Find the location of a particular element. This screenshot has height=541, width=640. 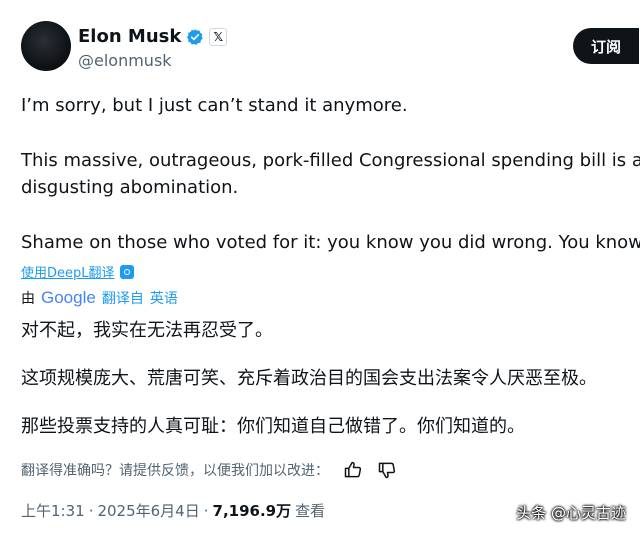

by-label: 由 is located at coordinates (28, 299).